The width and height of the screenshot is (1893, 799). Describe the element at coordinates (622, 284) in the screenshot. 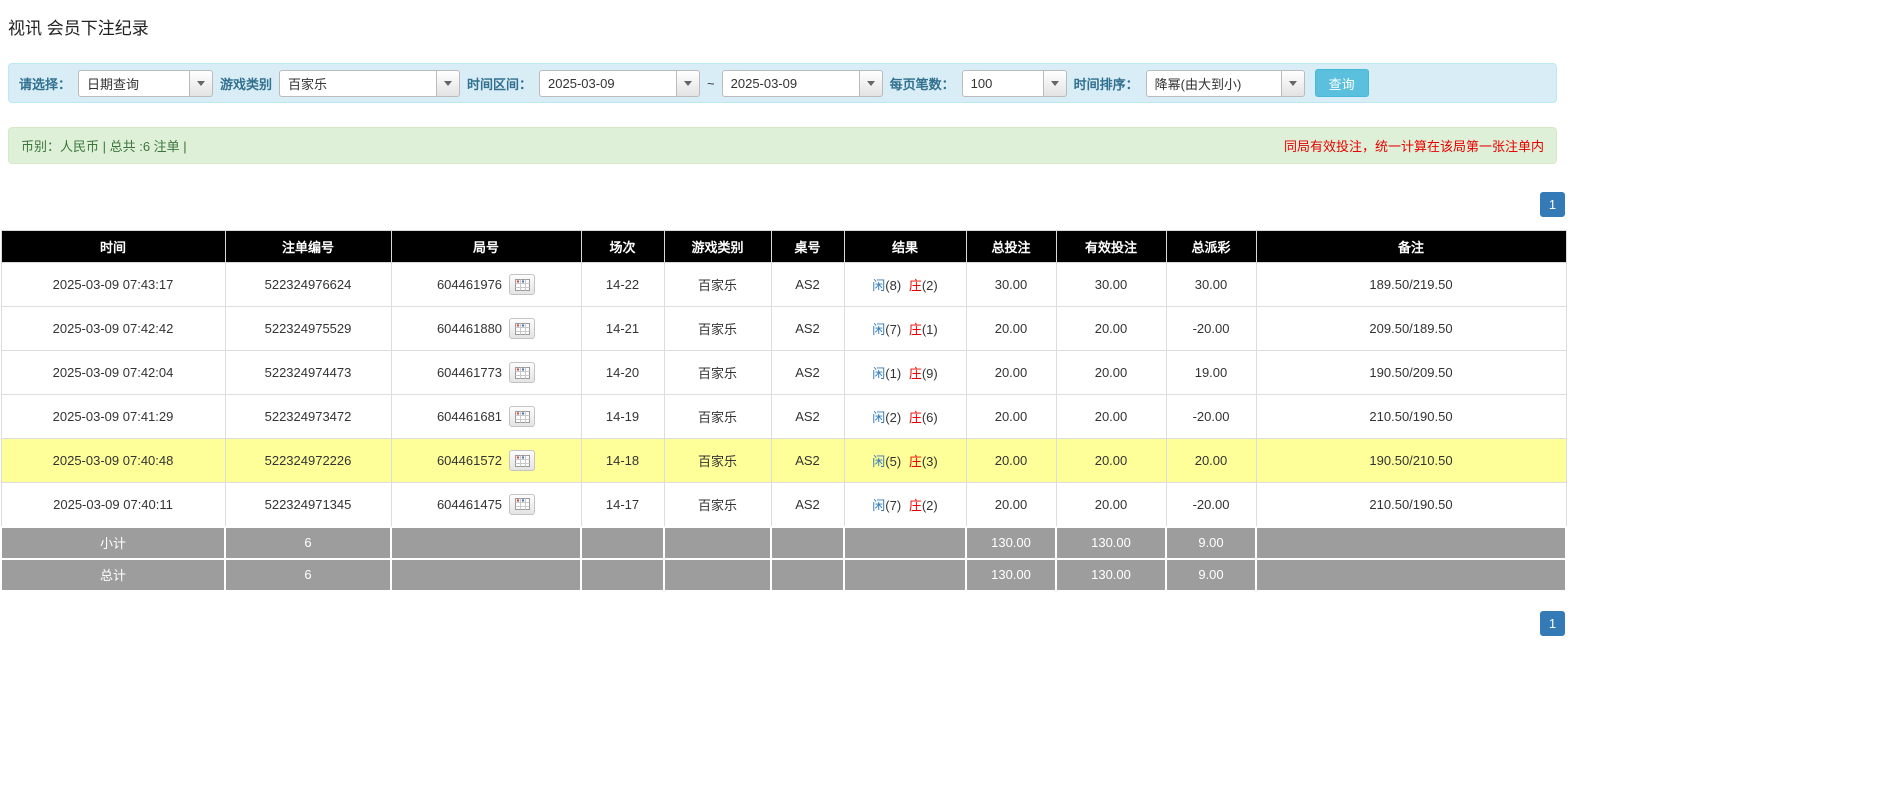

I see `cell-session: 14-22` at that location.